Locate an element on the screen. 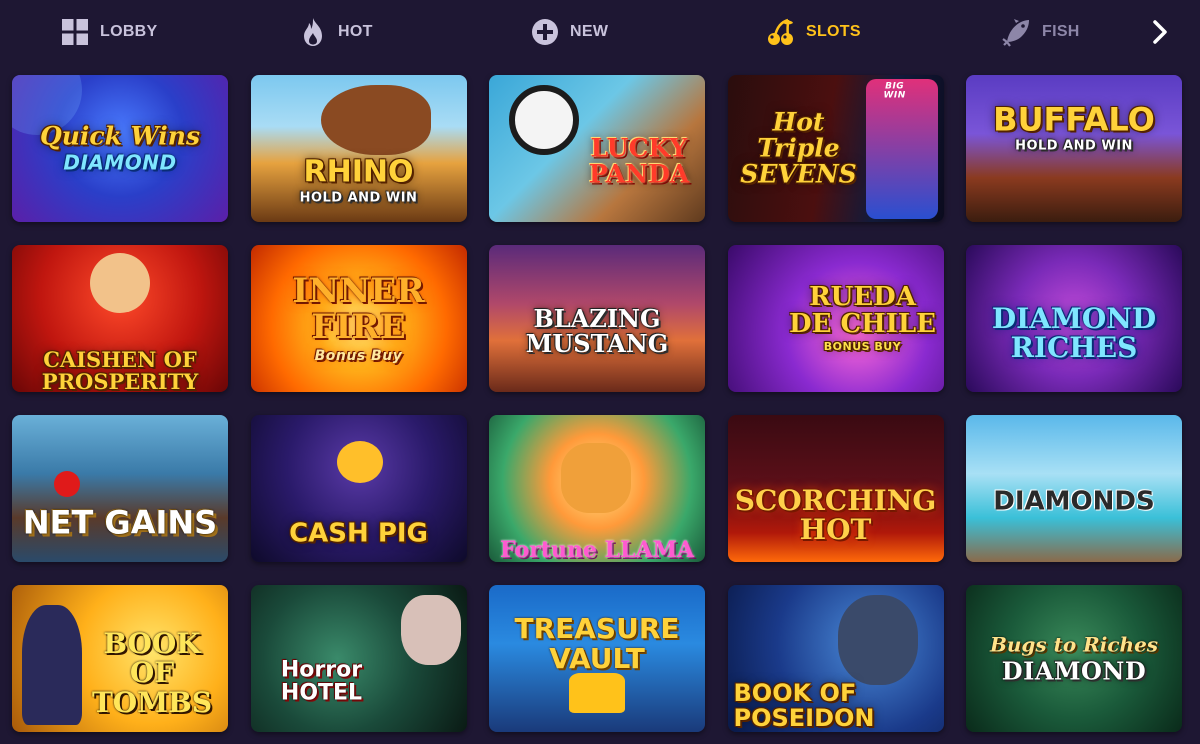  game-title-text: Fortune LLAMA is located at coordinates (597, 549).